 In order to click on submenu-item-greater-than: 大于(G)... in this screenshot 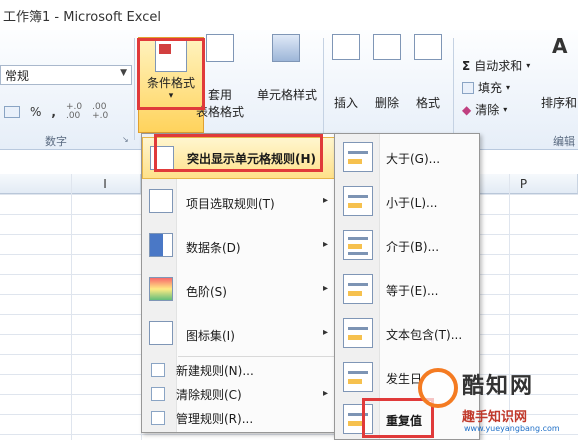, I will do `click(407, 158)`.